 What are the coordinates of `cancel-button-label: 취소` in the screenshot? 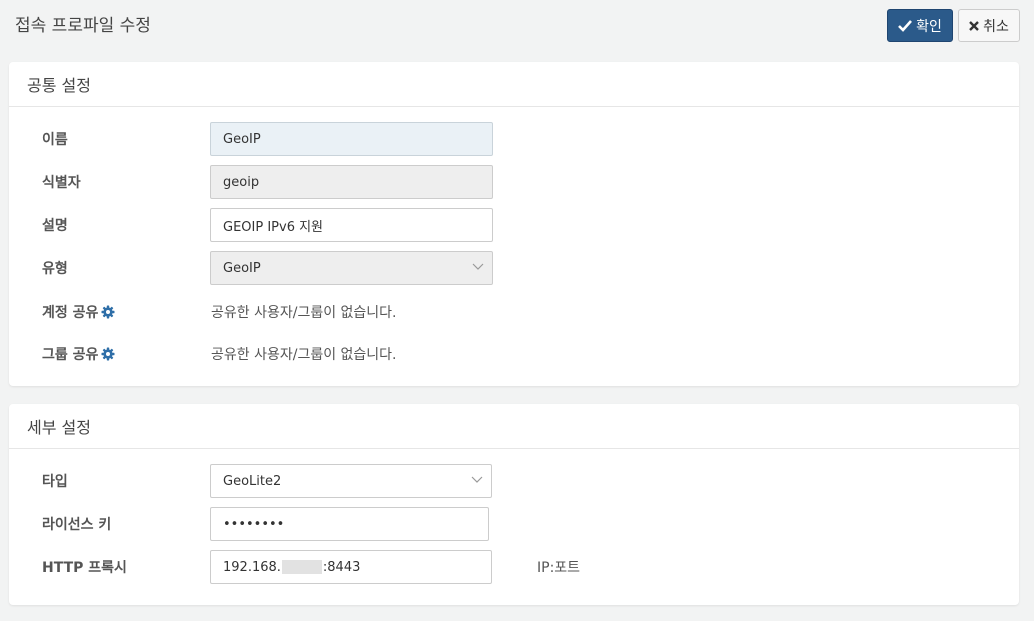 It's located at (996, 26).